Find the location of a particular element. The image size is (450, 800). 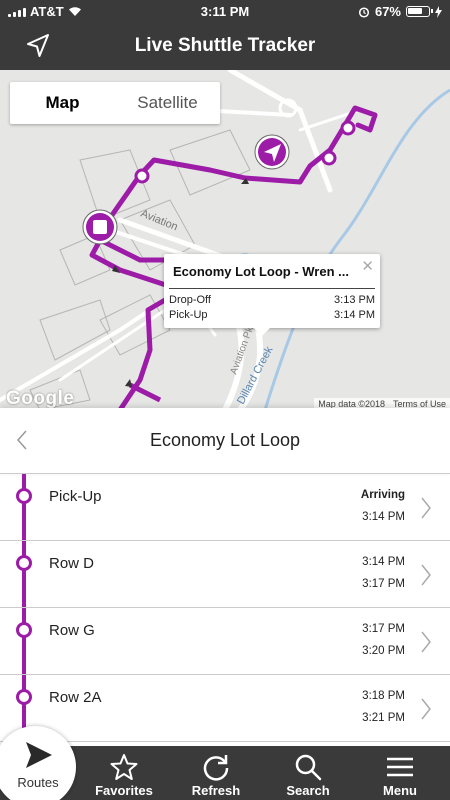

status-bar: AT&T 3:11 PM 67% is located at coordinates (225, 11).